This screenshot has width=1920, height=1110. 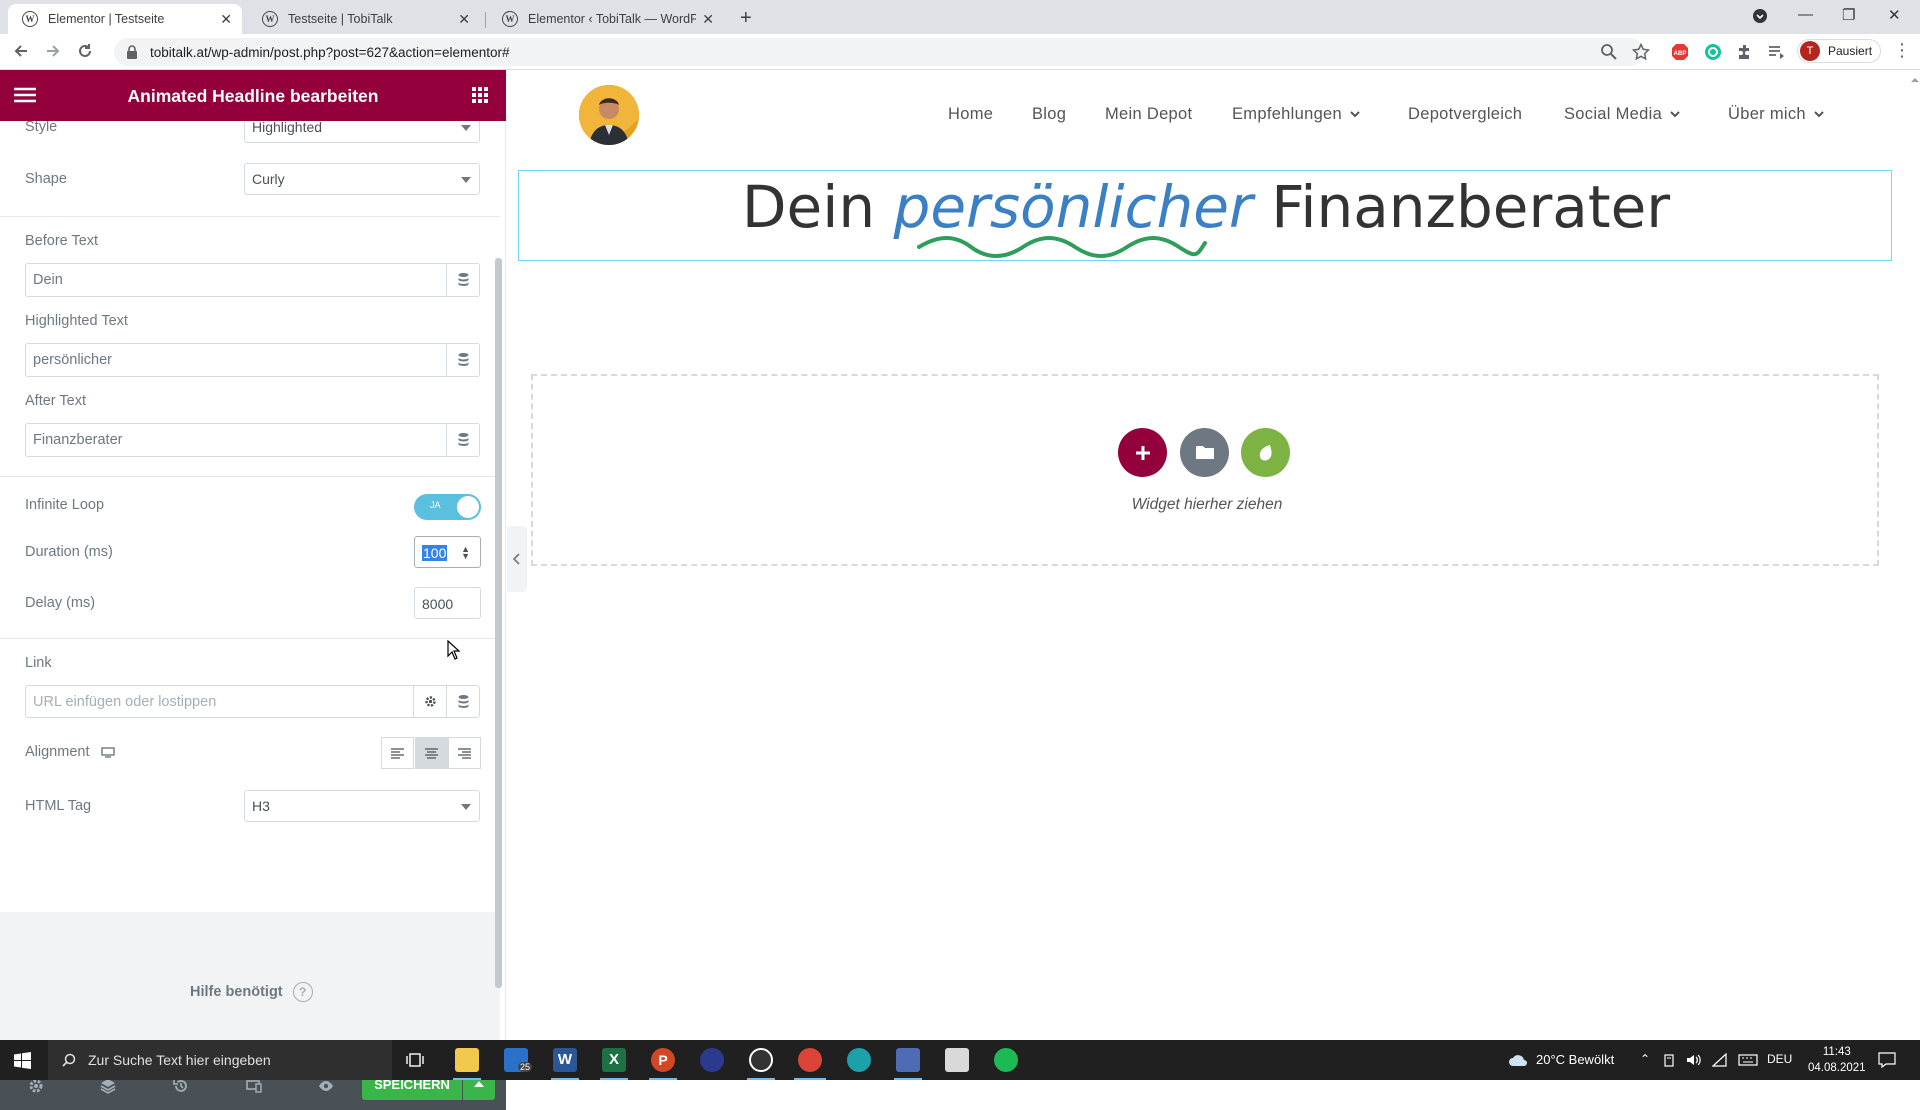 I want to click on notifications-icon, so click(x=1887, y=1060).